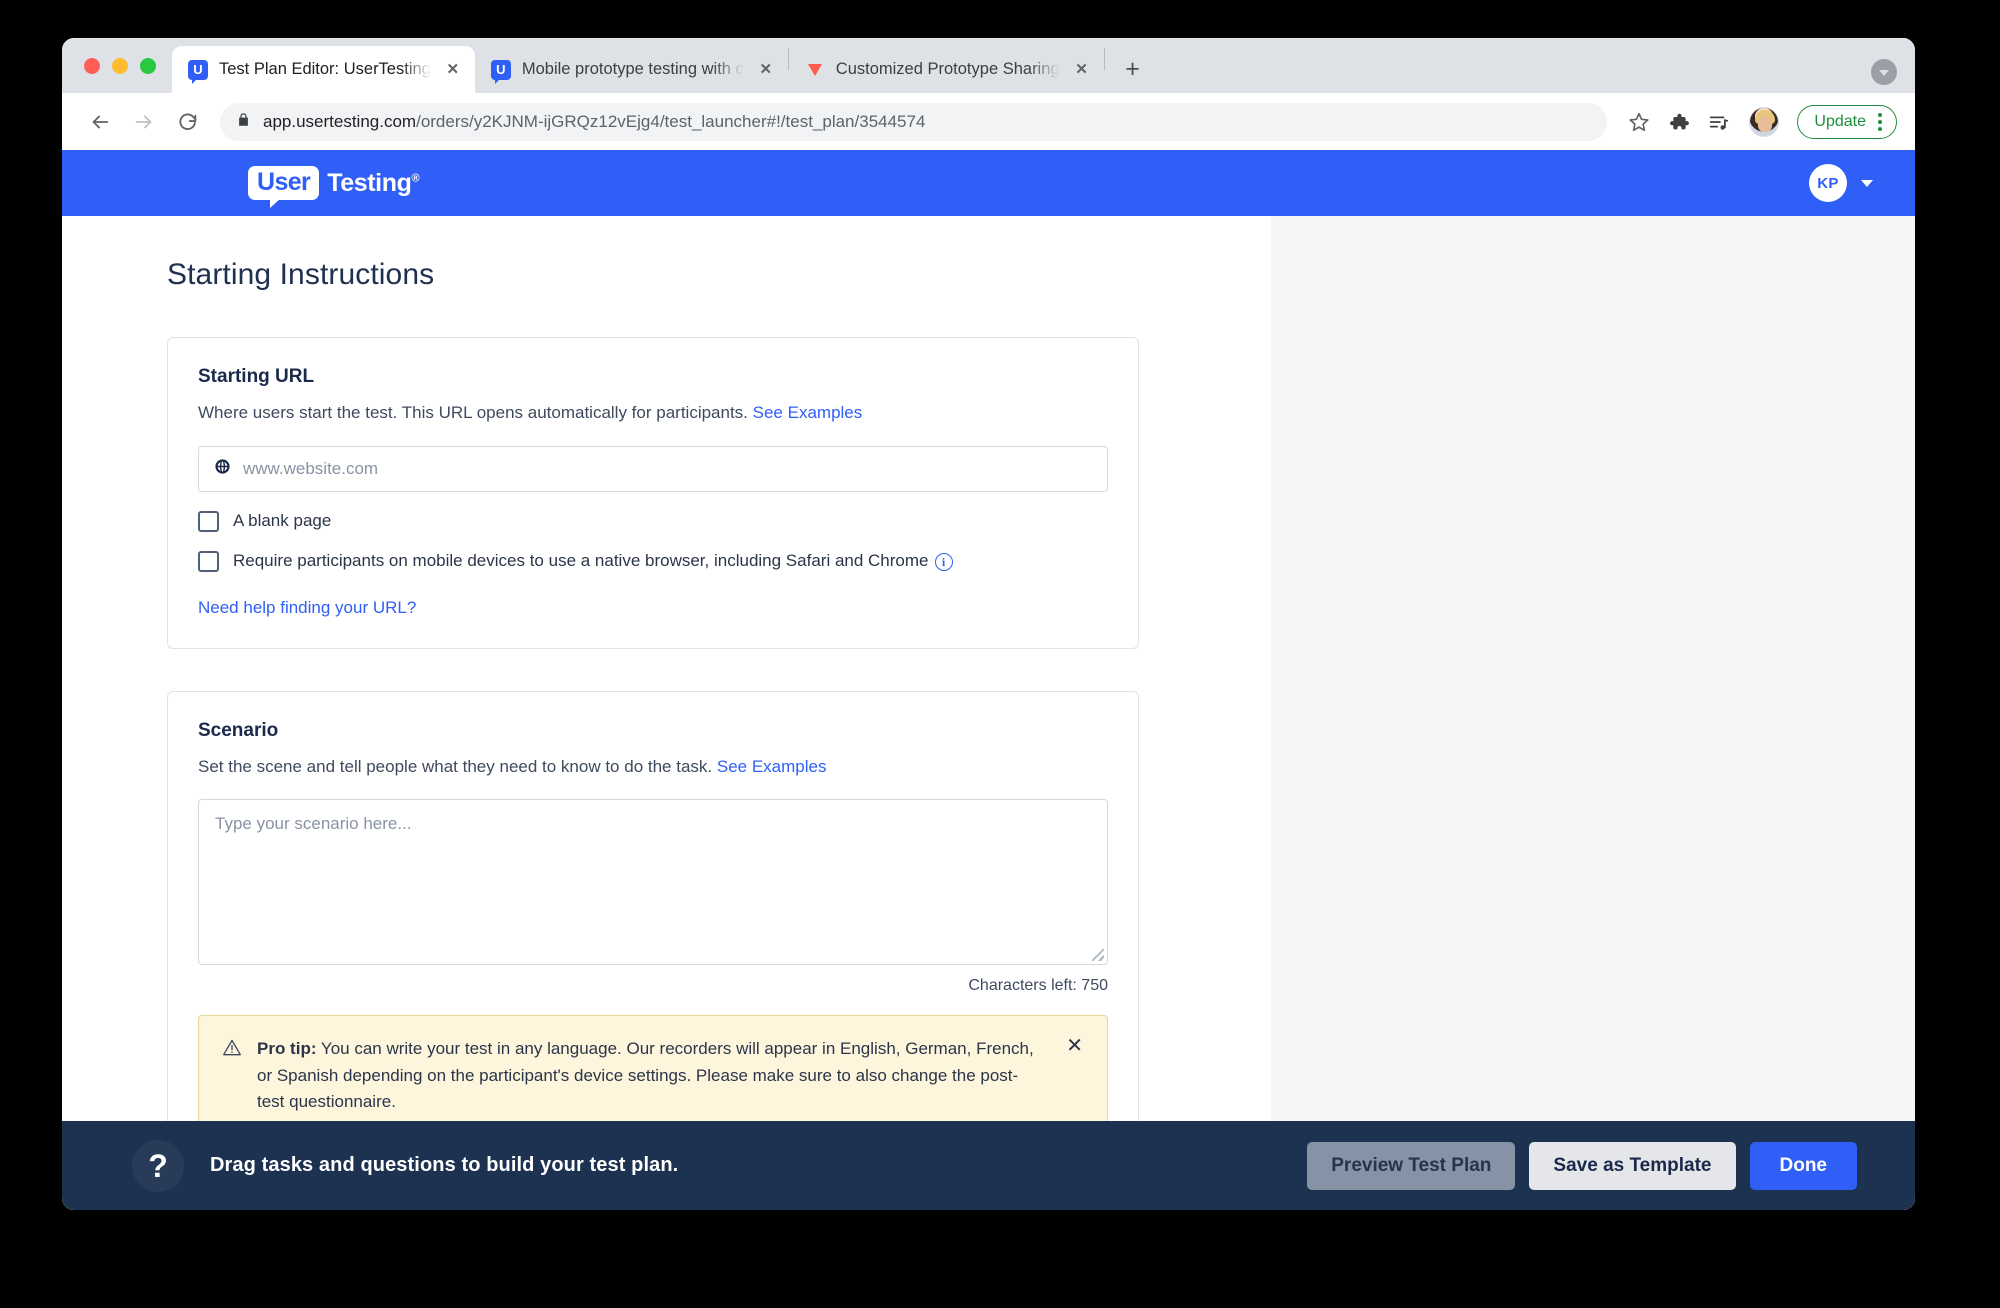  I want to click on account-menu: KP, so click(1841, 183).